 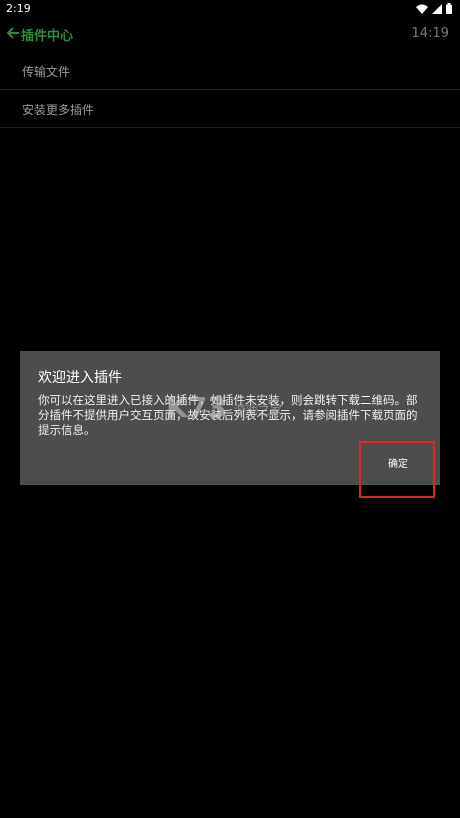 What do you see at coordinates (230, 35) in the screenshot?
I see `app-bar: 插件中心 14:19` at bounding box center [230, 35].